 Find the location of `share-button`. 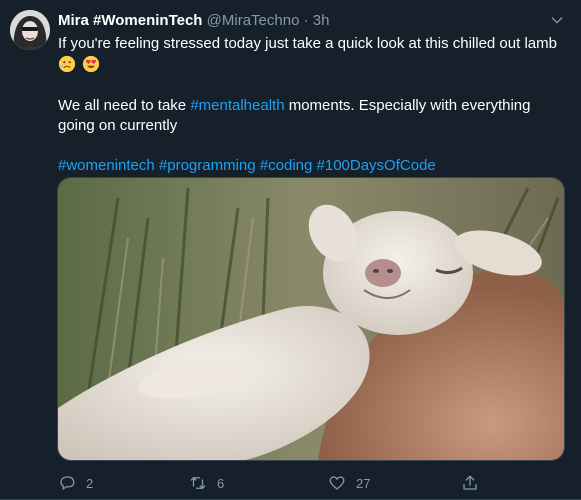

share-button is located at coordinates (475, 483).